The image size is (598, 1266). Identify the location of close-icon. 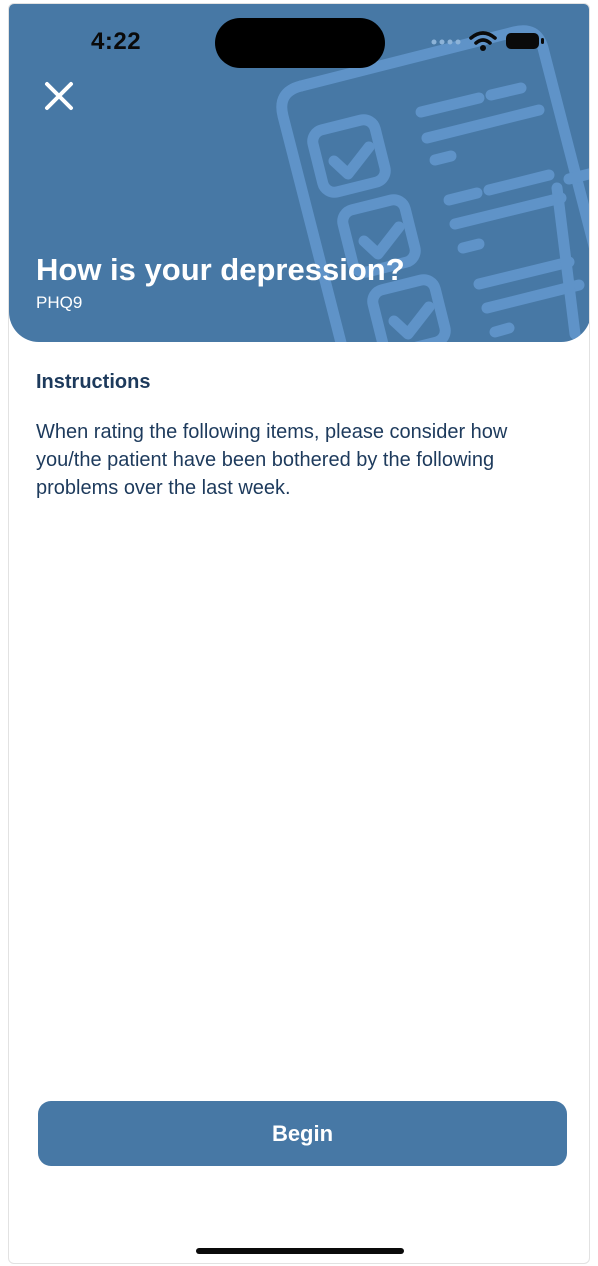
(59, 96).